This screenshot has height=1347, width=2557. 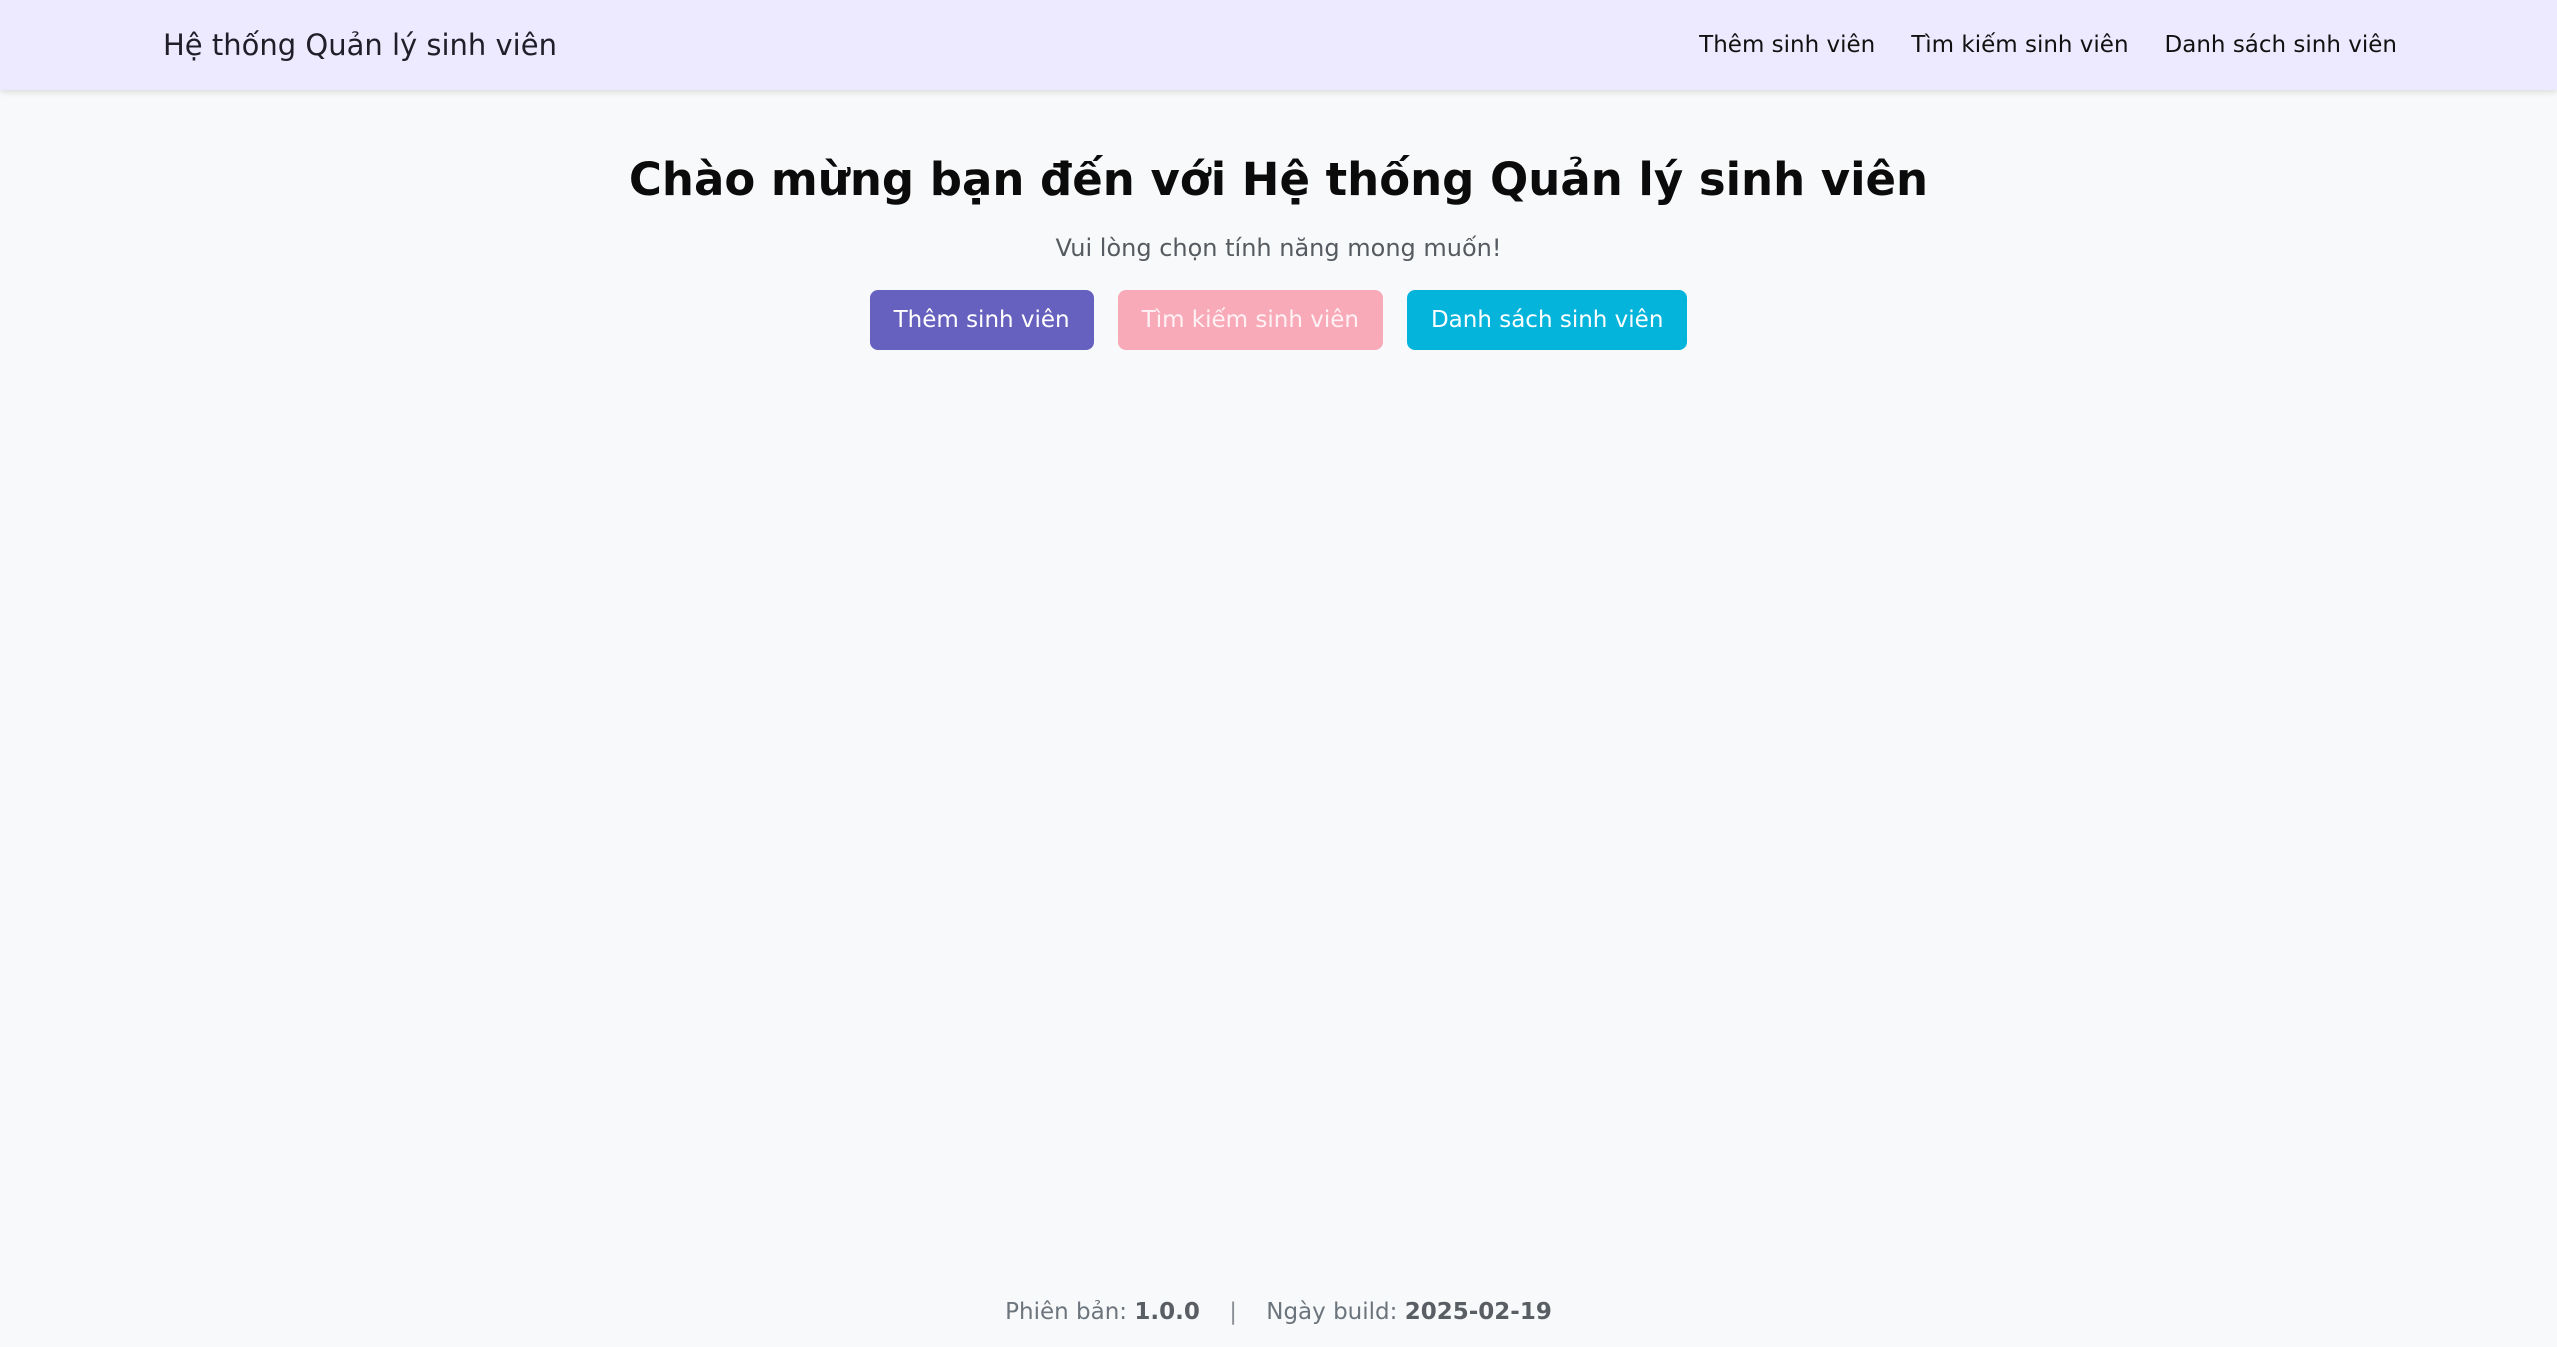 What do you see at coordinates (1250, 320) in the screenshot?
I see `search-student-button: Tìm kiếm sinh viên` at bounding box center [1250, 320].